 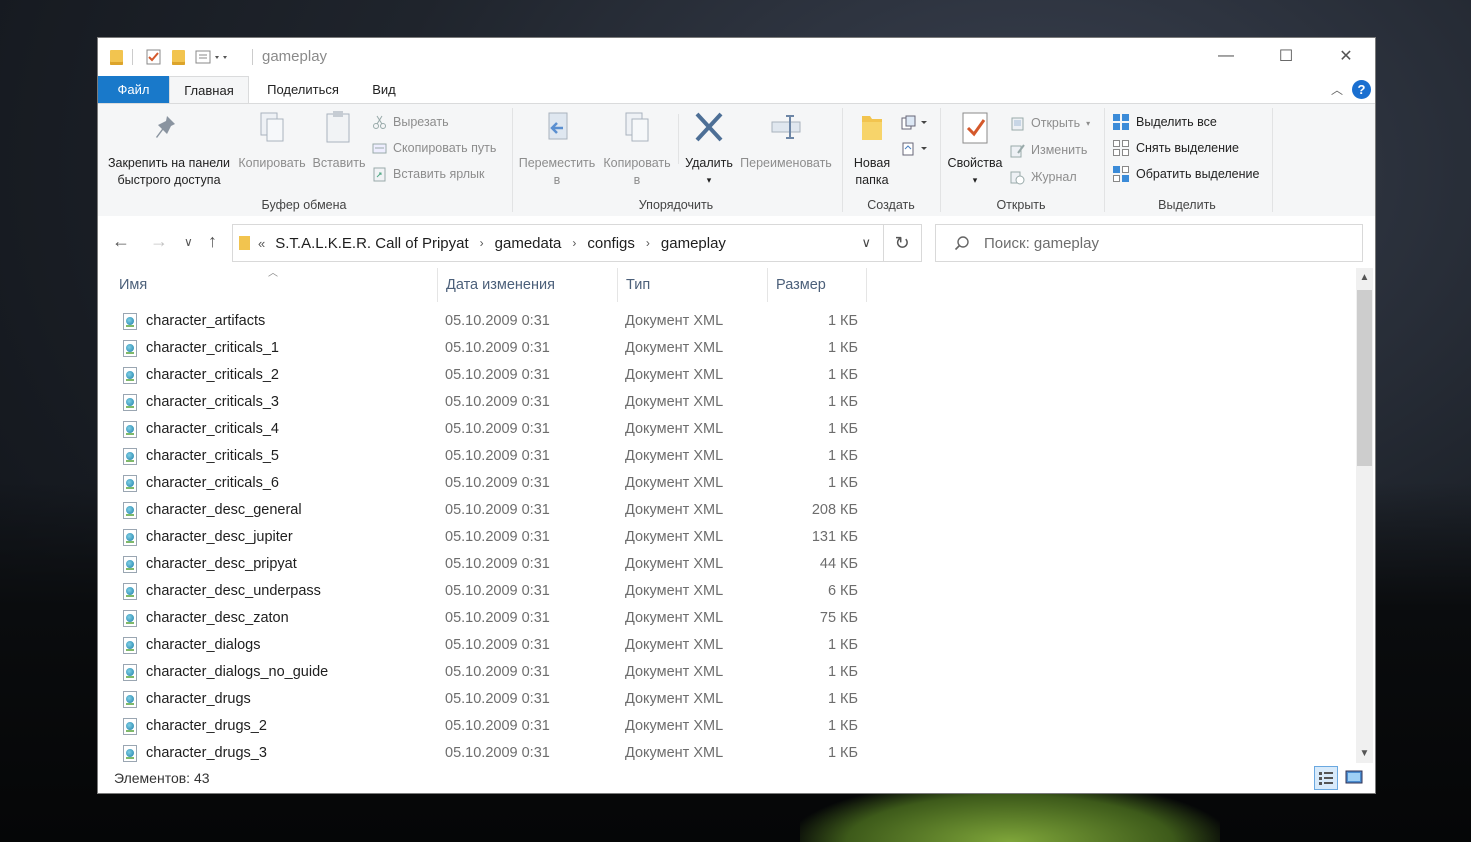 What do you see at coordinates (1355, 778) in the screenshot?
I see `large-icons-view-icon` at bounding box center [1355, 778].